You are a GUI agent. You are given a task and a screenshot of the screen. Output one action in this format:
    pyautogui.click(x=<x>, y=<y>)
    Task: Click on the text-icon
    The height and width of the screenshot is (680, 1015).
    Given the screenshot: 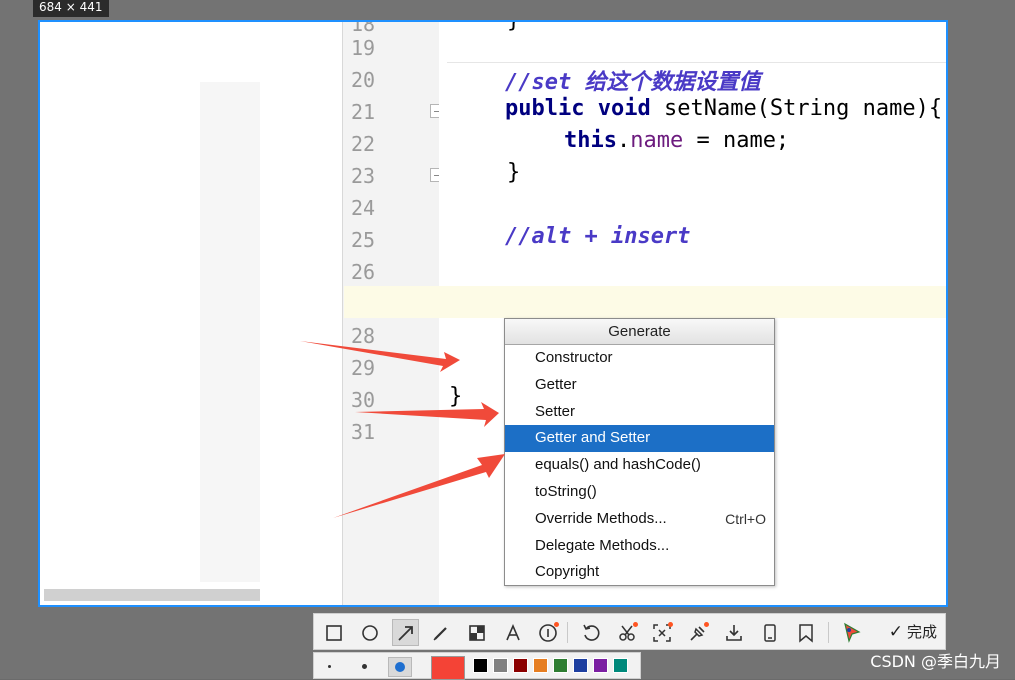 What is the action you would take?
    pyautogui.click(x=512, y=632)
    